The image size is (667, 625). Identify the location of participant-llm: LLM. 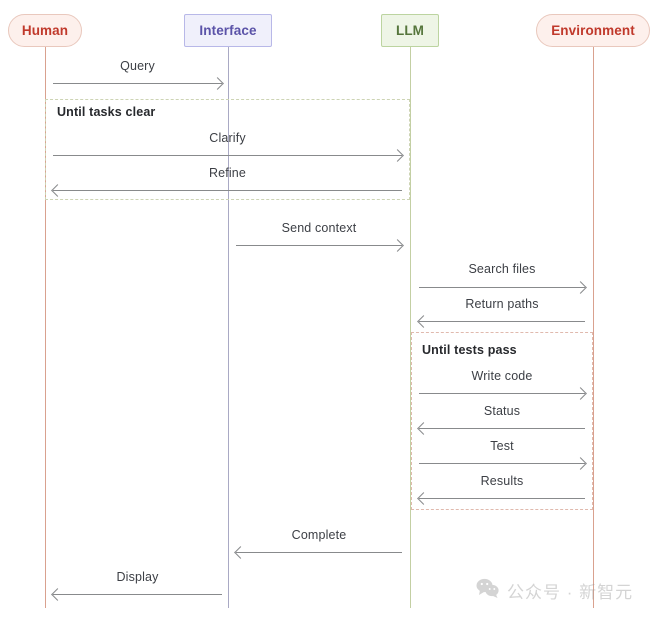
(410, 30).